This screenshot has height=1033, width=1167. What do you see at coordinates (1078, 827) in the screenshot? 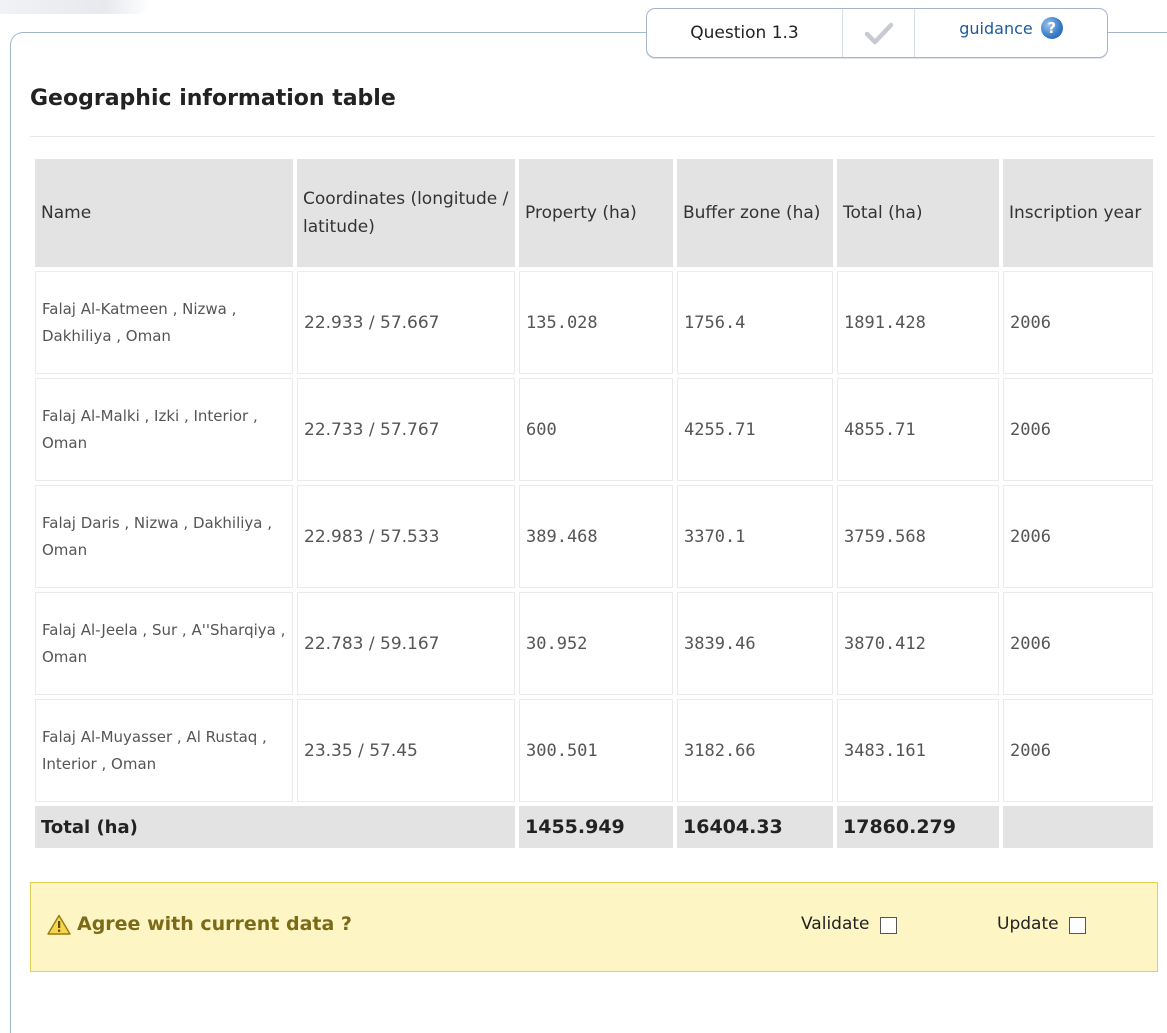
I see `total-inscription-year` at bounding box center [1078, 827].